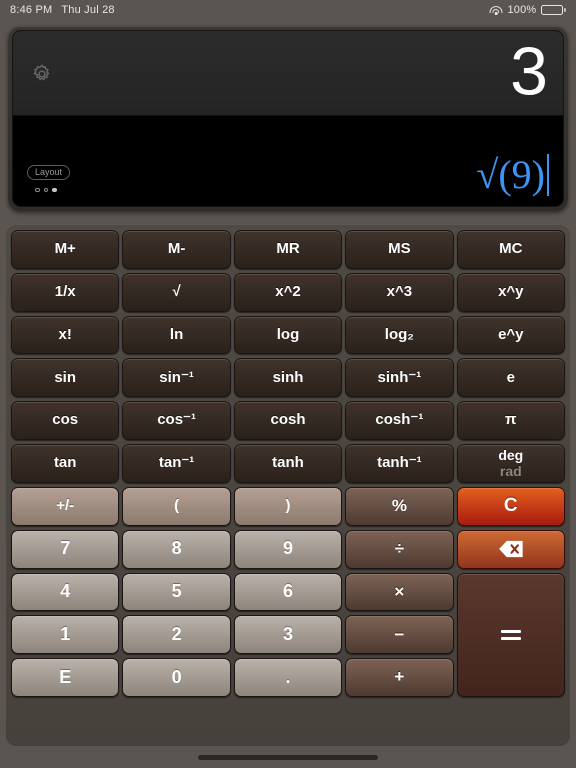 This screenshot has width=576, height=768. What do you see at coordinates (288, 421) in the screenshot?
I see `key-cosh: cosh` at bounding box center [288, 421].